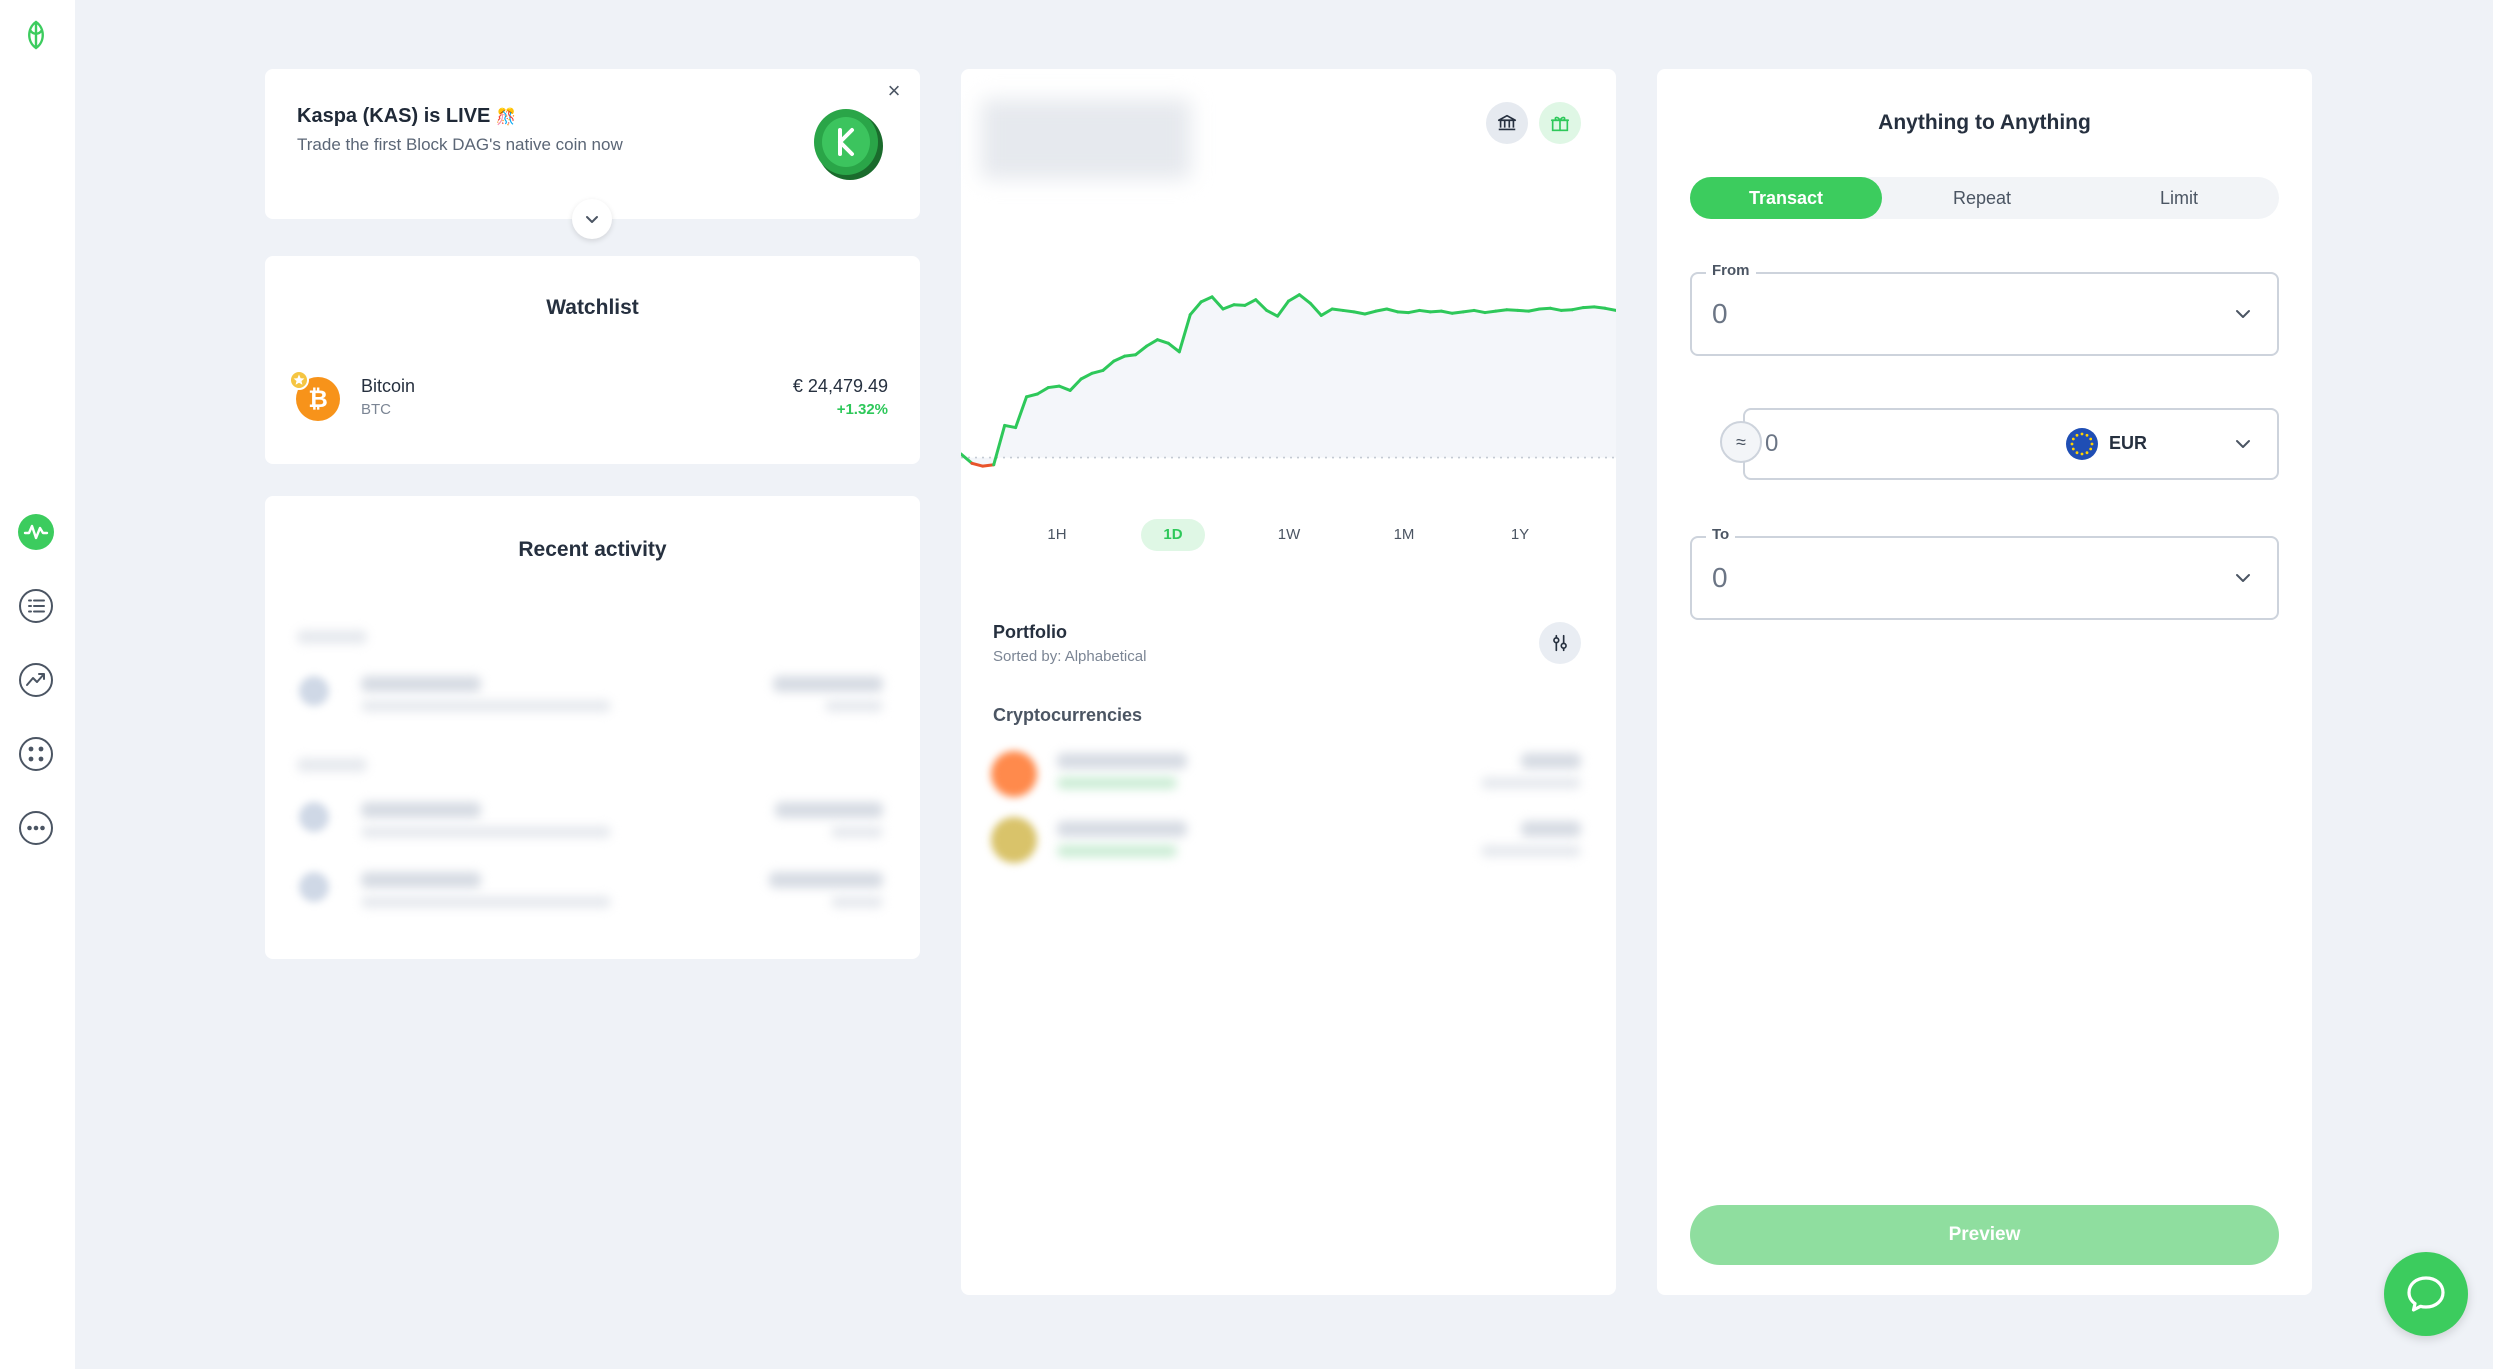 The height and width of the screenshot is (1369, 2493). What do you see at coordinates (1070, 656) in the screenshot?
I see `portfolio-sort-label: Sorted by: Alphabetical` at bounding box center [1070, 656].